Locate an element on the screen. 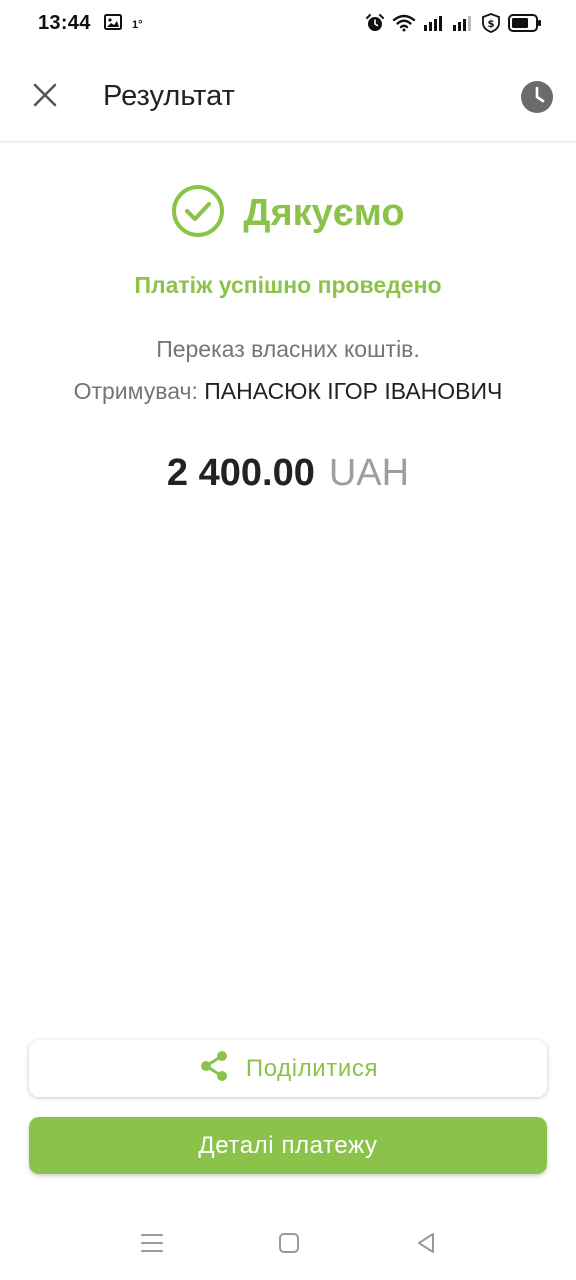 This screenshot has width=576, height=1280. shield-dollar-icon: $ is located at coordinates (491, 25).